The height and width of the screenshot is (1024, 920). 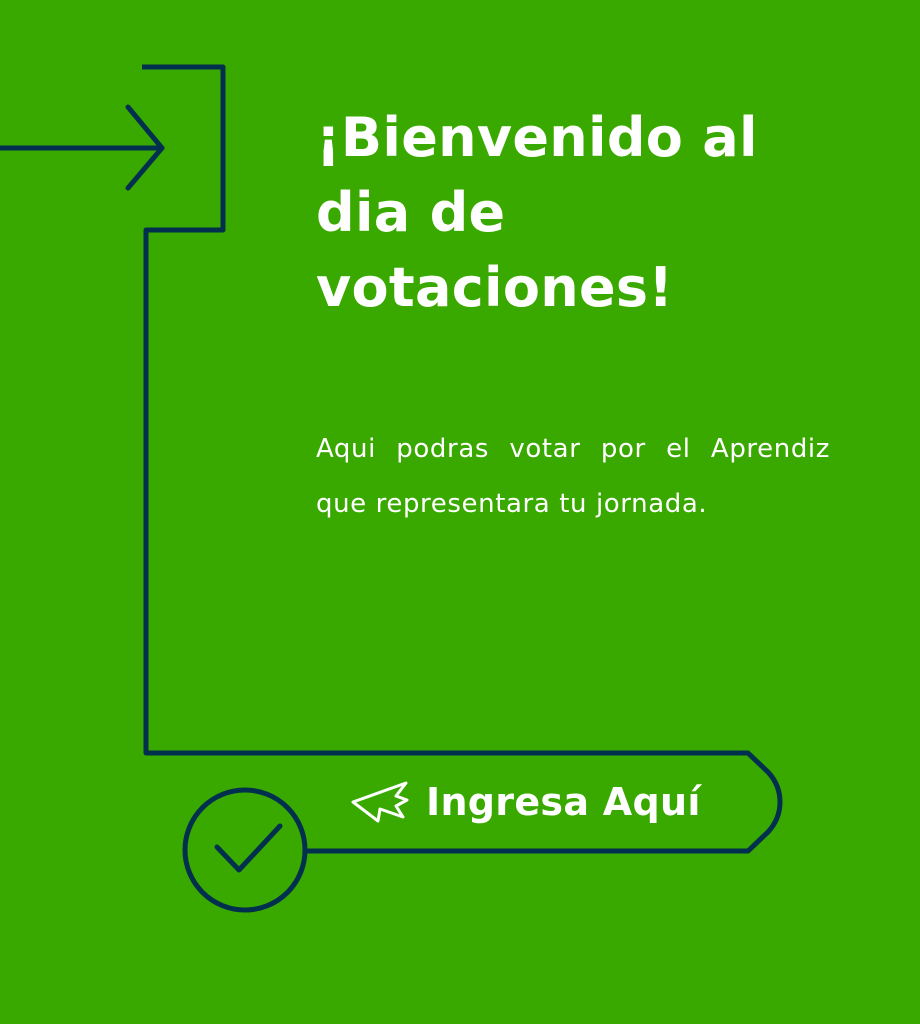 I want to click on arrow-right-icon, so click(x=82, y=147).